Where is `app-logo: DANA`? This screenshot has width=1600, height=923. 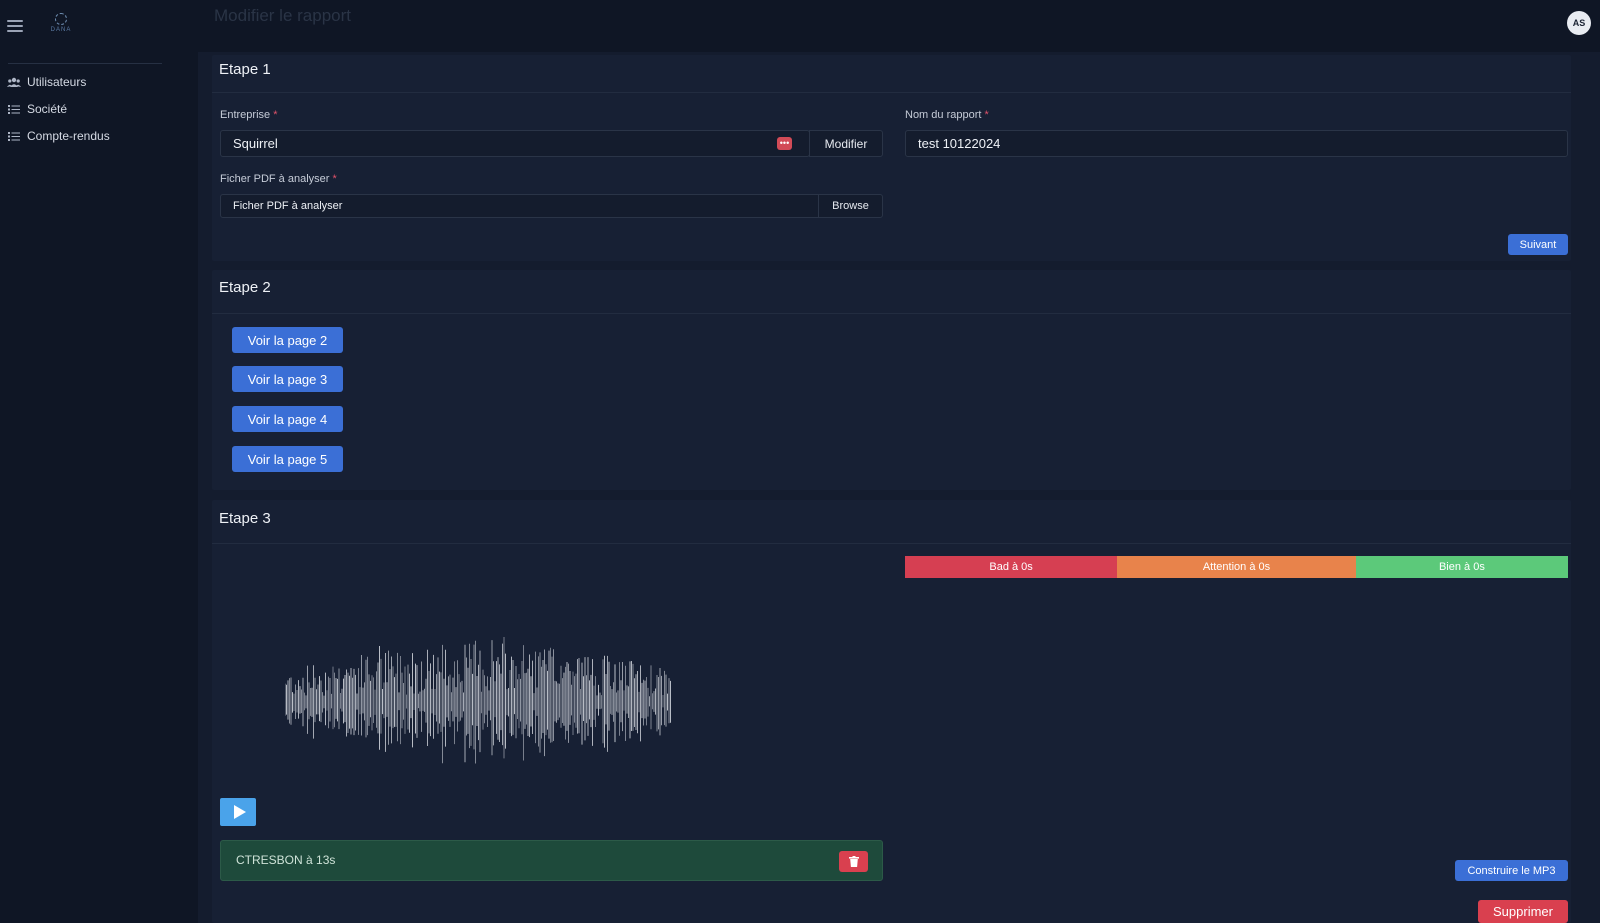
app-logo: DANA is located at coordinates (61, 26).